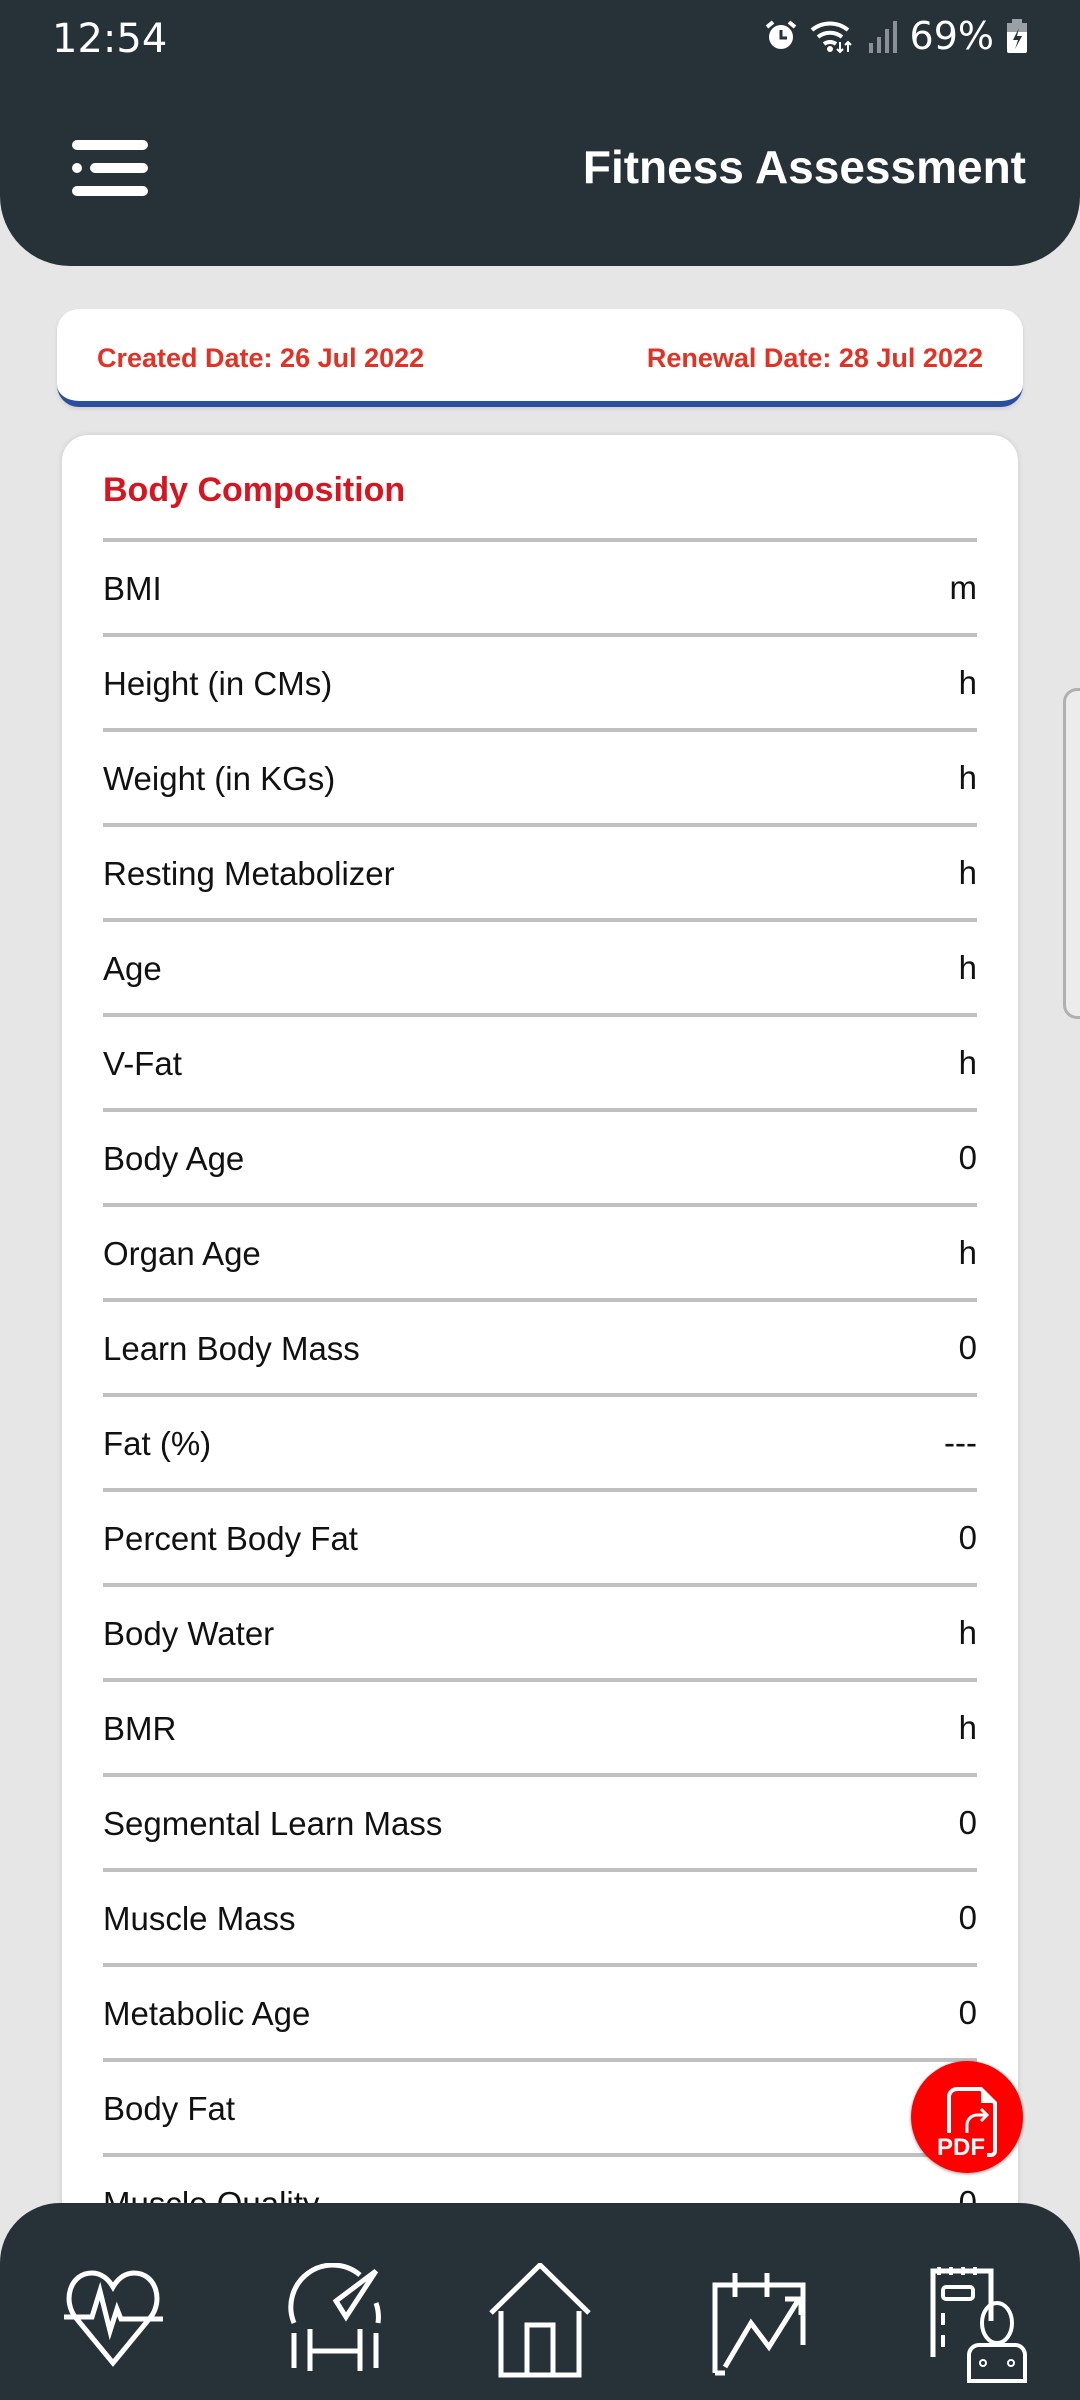 The image size is (1080, 2400). I want to click on metric-label: Body Age, so click(174, 1158).